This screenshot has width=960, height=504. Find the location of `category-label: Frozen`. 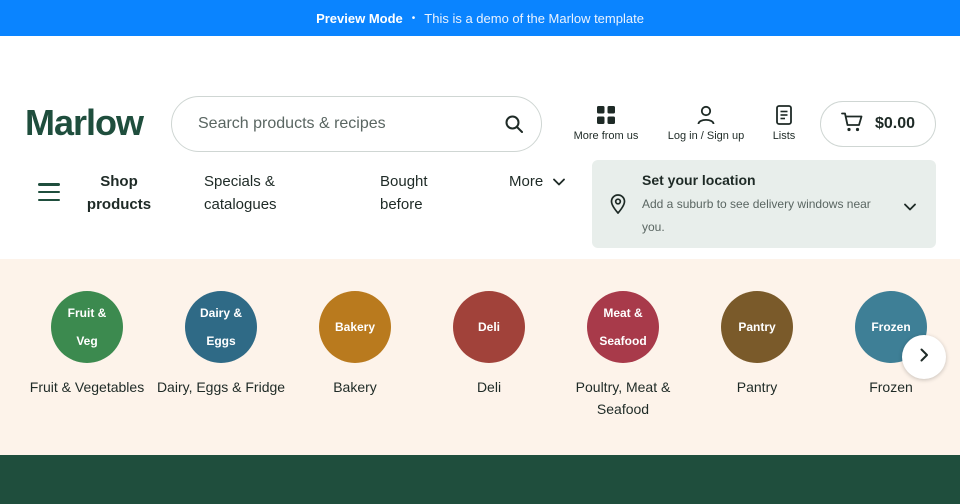

category-label: Frozen is located at coordinates (891, 387).